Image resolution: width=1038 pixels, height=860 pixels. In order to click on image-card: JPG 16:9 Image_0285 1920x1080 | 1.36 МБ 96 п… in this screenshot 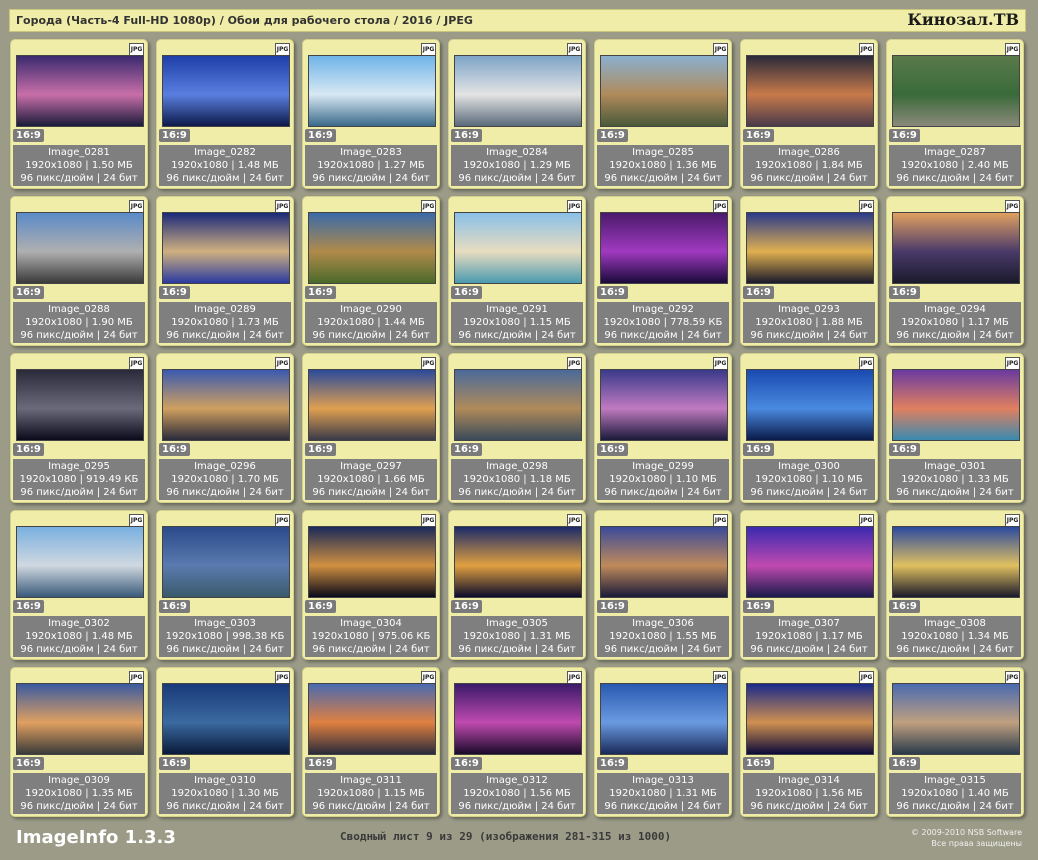, I will do `click(663, 114)`.